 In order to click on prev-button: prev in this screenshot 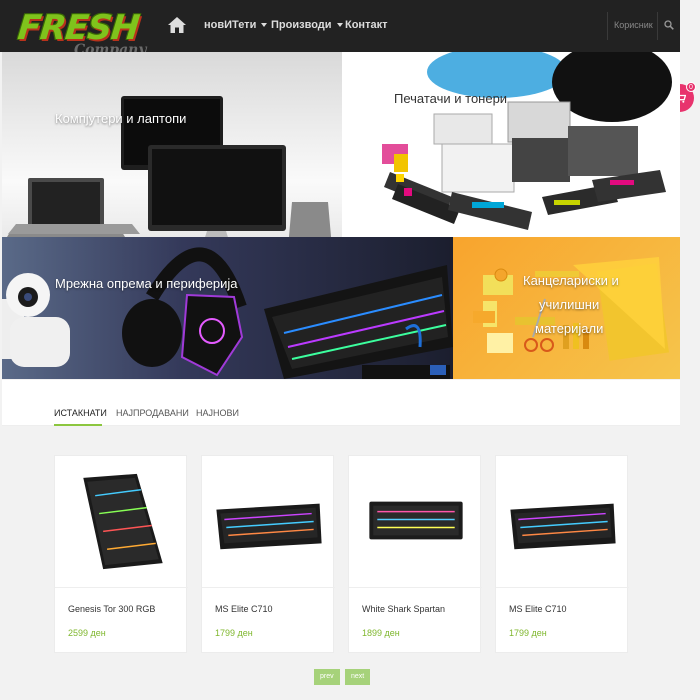, I will do `click(327, 677)`.